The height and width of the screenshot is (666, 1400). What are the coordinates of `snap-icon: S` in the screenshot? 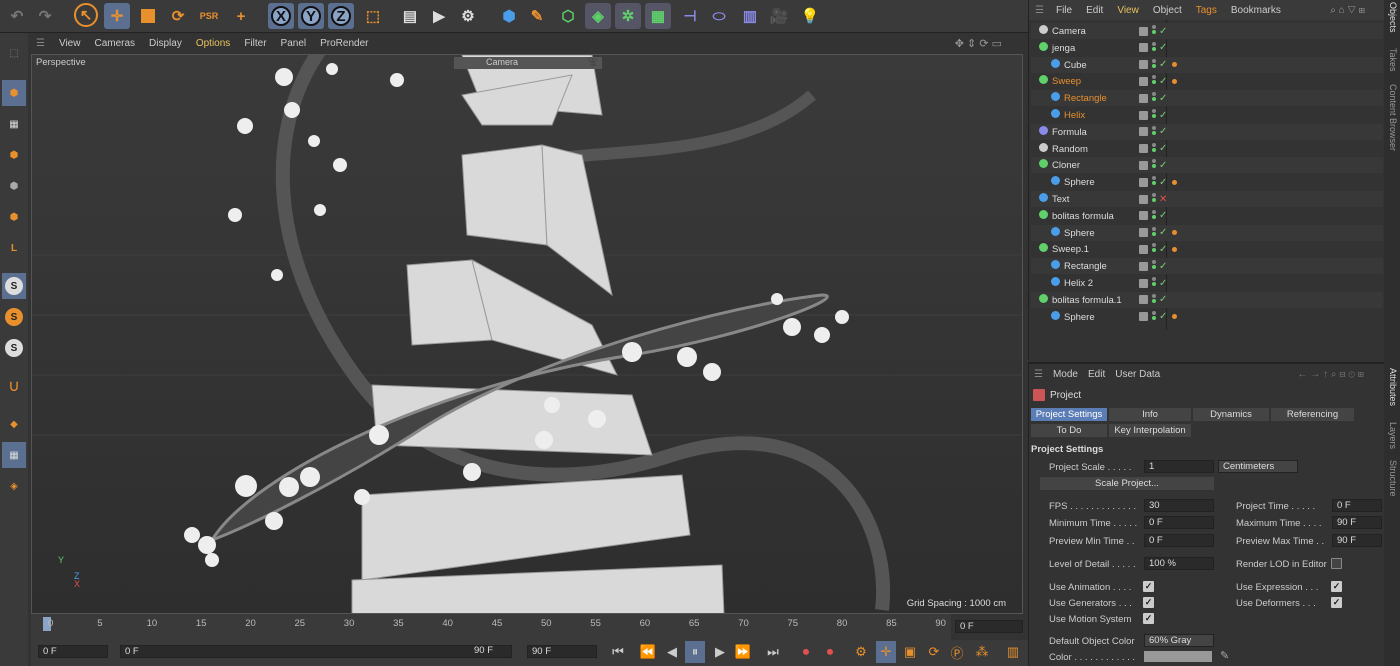 It's located at (14, 286).